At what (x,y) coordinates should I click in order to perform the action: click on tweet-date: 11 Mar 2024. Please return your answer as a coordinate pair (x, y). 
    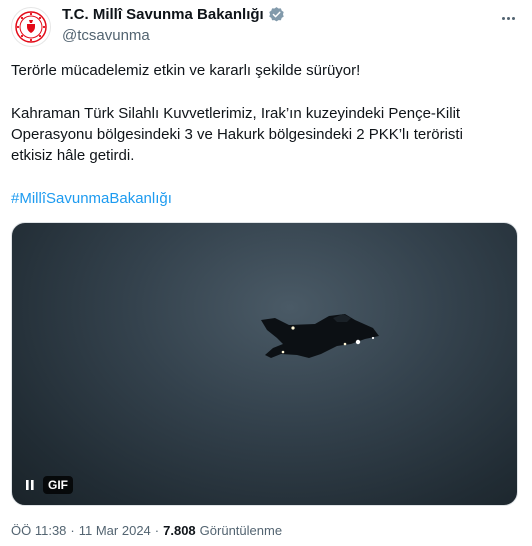
    Looking at the image, I should click on (115, 530).